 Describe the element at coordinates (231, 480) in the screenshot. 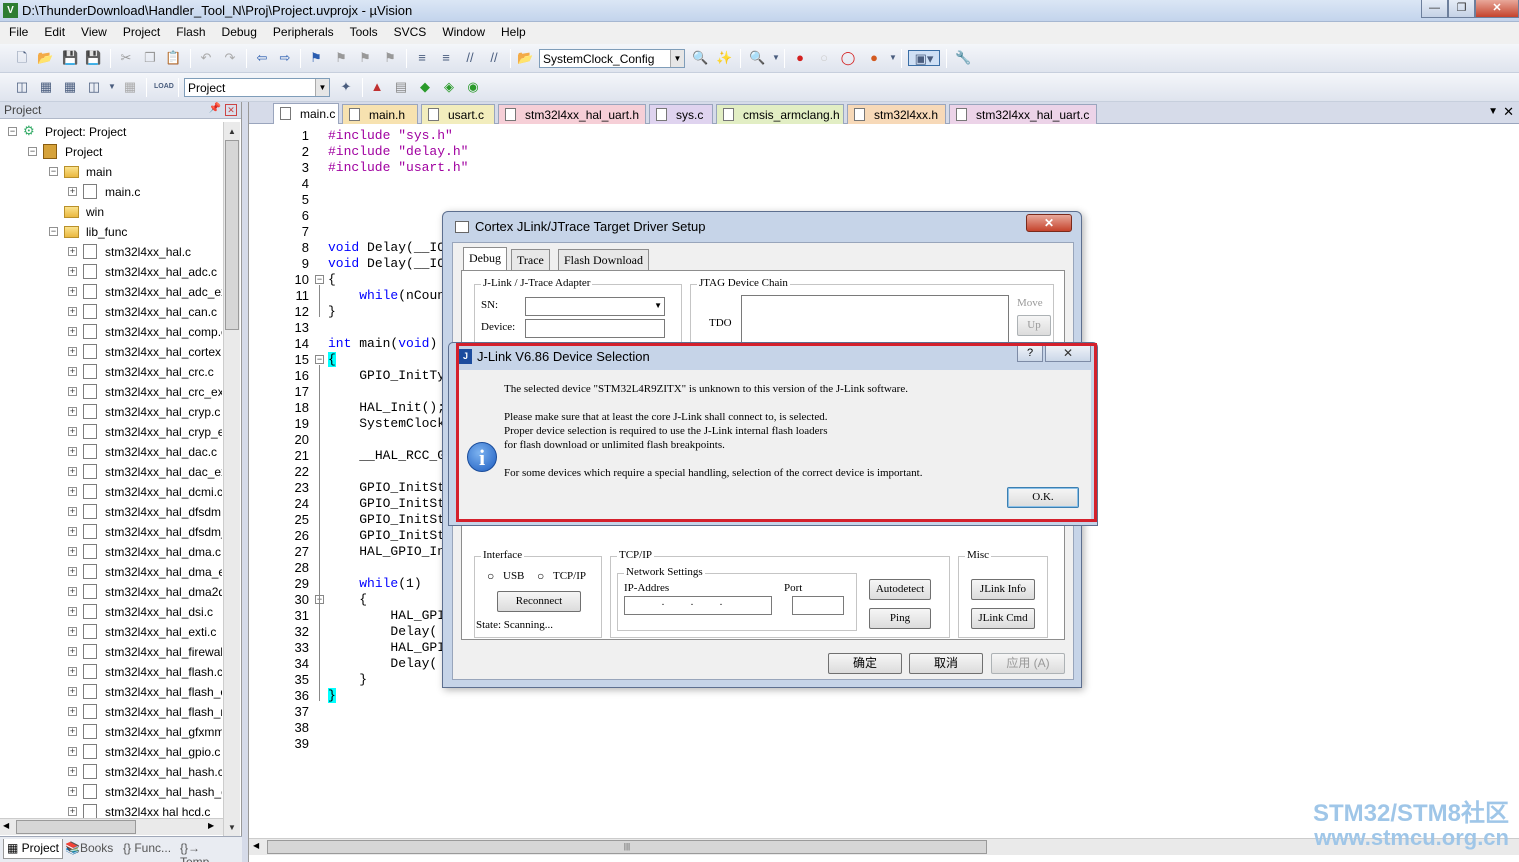

I see `tree-vertical-scrollbar: ▲ ▼` at that location.